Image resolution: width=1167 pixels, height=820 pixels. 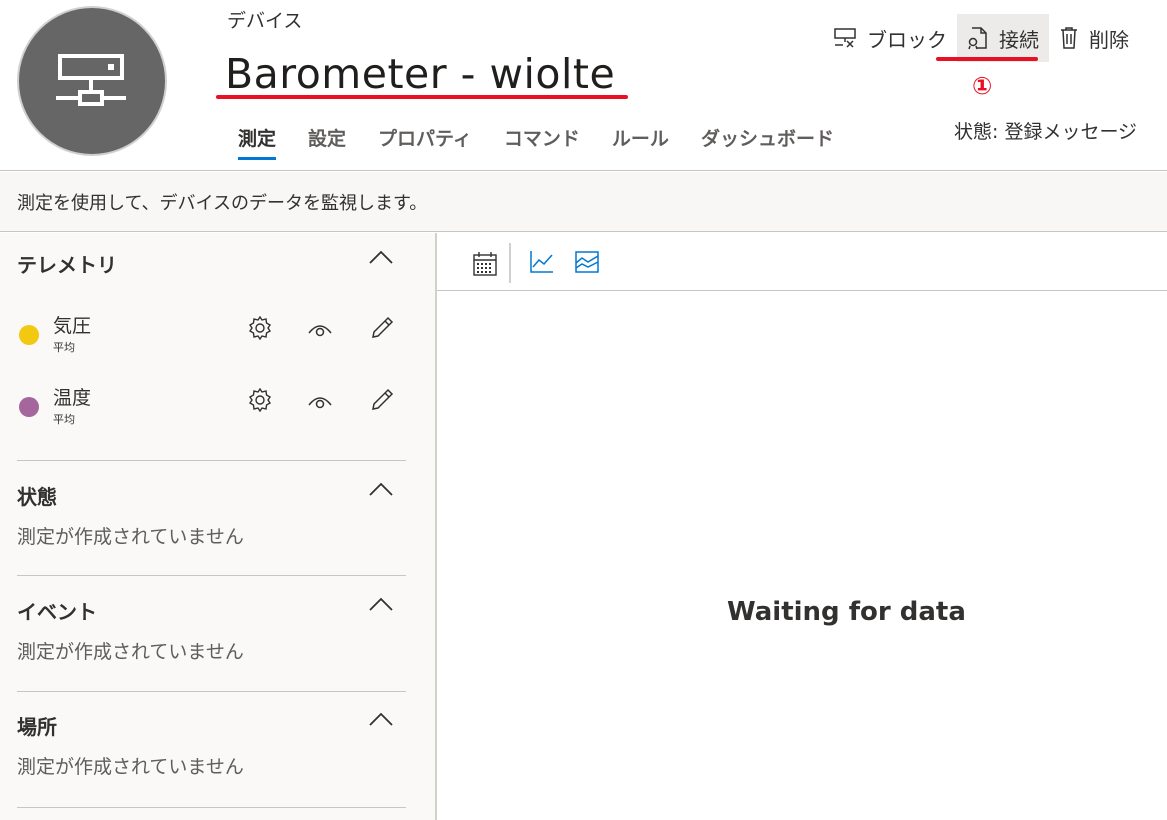 What do you see at coordinates (510, 263) in the screenshot?
I see `toolbar-divider` at bounding box center [510, 263].